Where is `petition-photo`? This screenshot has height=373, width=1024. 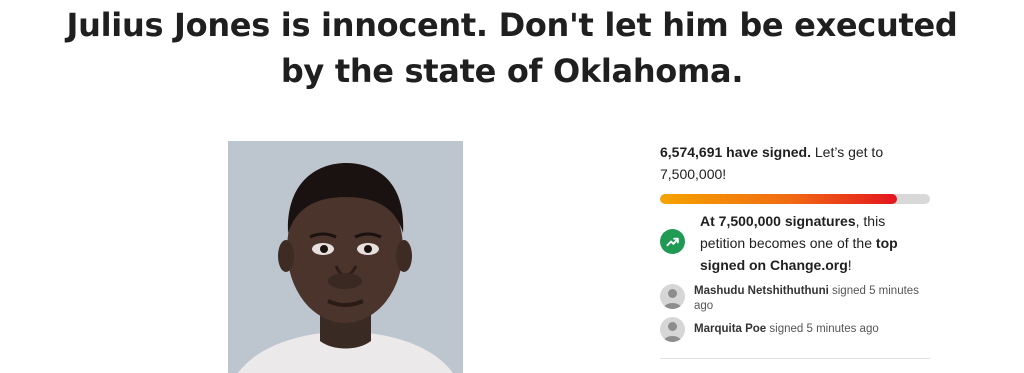 petition-photo is located at coordinates (345, 257).